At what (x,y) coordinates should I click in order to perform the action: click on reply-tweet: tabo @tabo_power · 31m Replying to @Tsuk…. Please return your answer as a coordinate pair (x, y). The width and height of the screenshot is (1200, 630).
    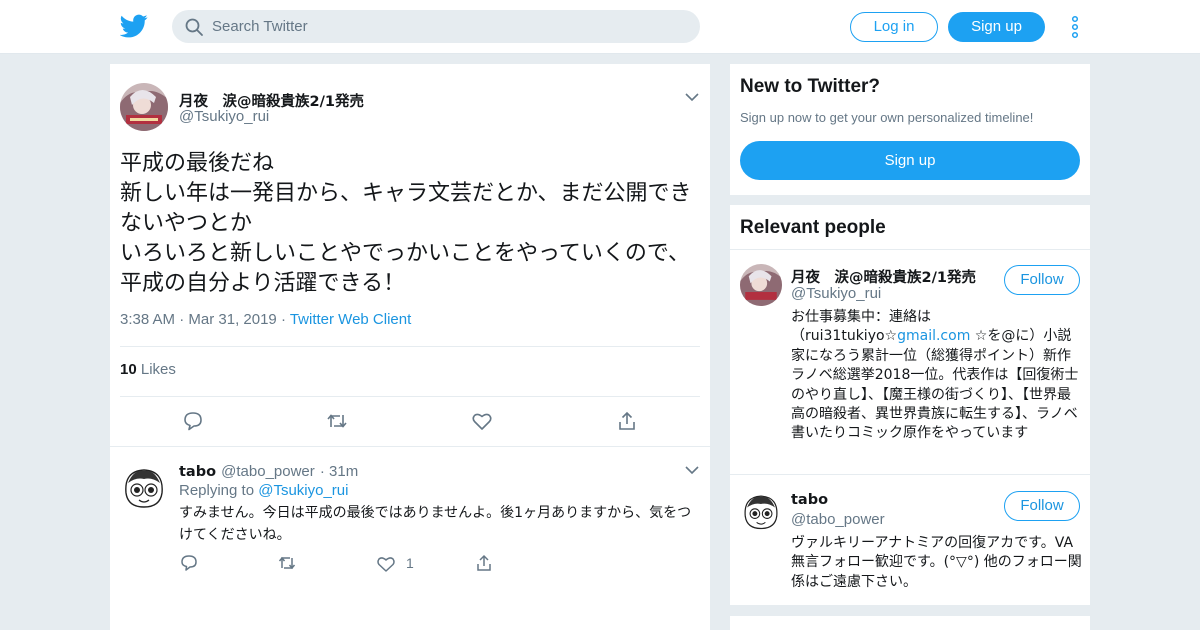
    Looking at the image, I should click on (410, 516).